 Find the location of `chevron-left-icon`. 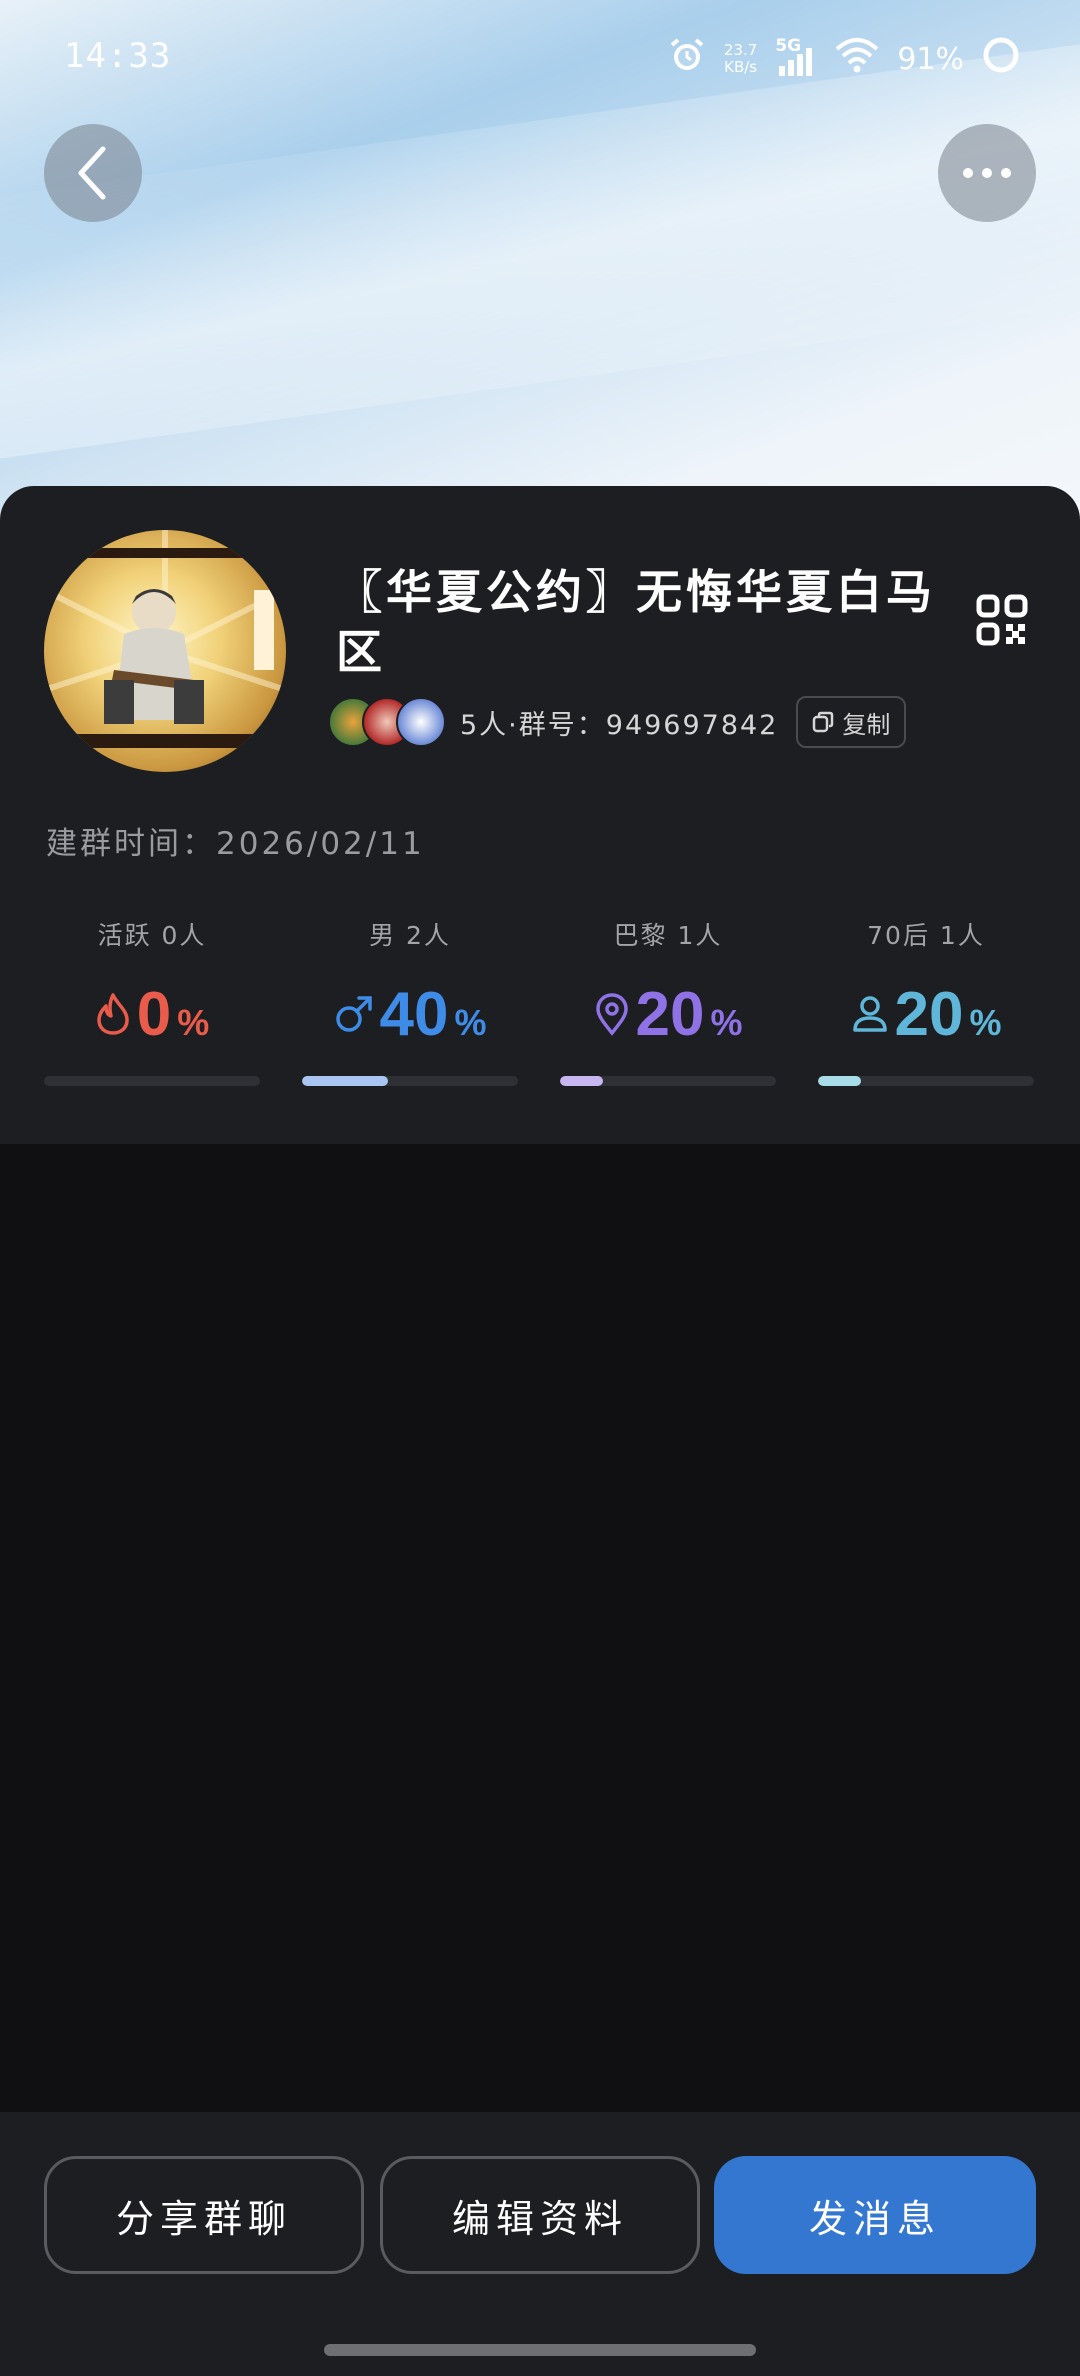

chevron-left-icon is located at coordinates (92, 173).